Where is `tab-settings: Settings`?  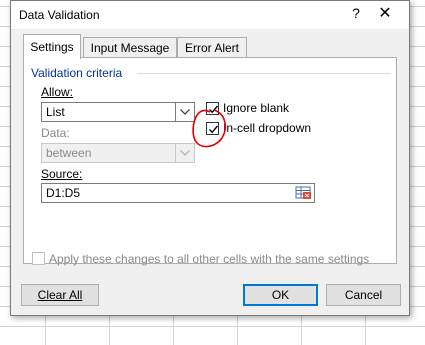
tab-settings: Settings is located at coordinates (52, 46).